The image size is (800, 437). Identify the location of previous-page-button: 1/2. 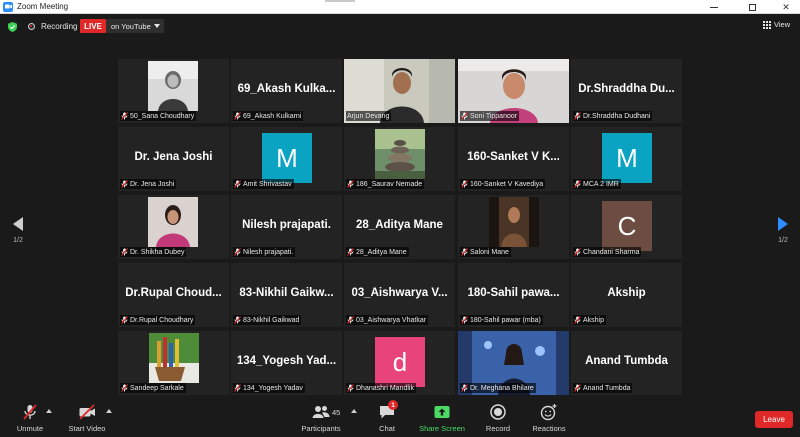
(18, 237).